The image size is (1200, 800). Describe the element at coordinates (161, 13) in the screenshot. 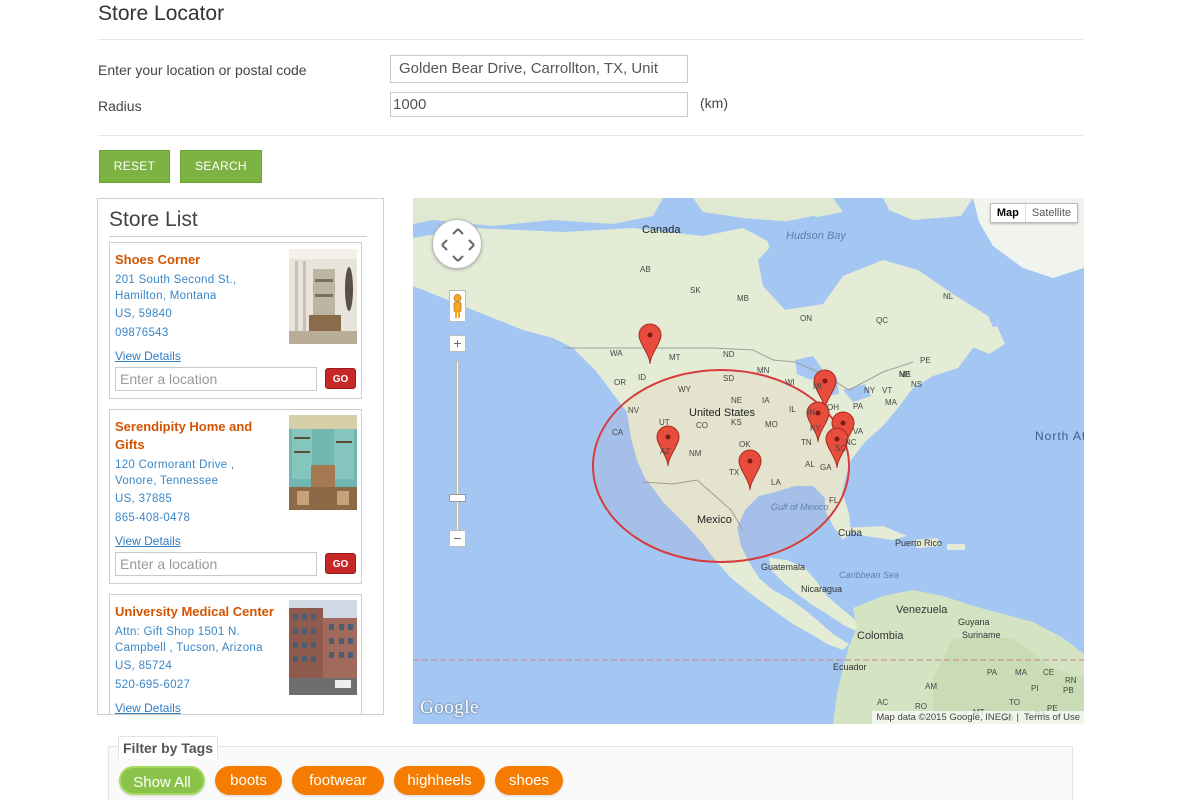

I see `page-title: Store Locator` at that location.